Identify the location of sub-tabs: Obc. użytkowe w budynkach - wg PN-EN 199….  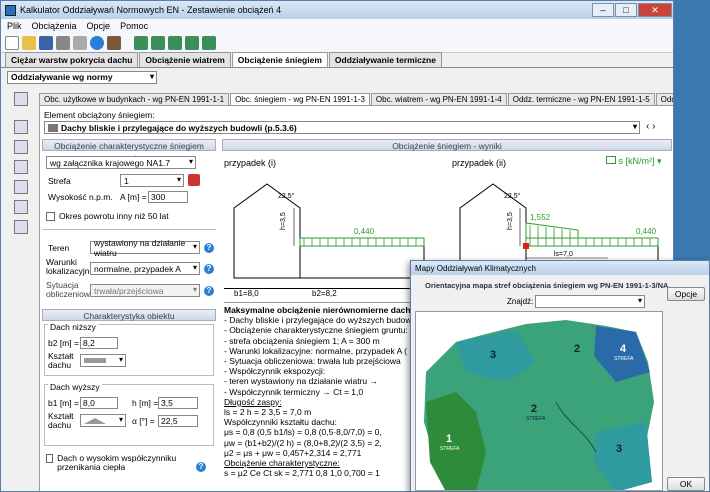
(356, 98).